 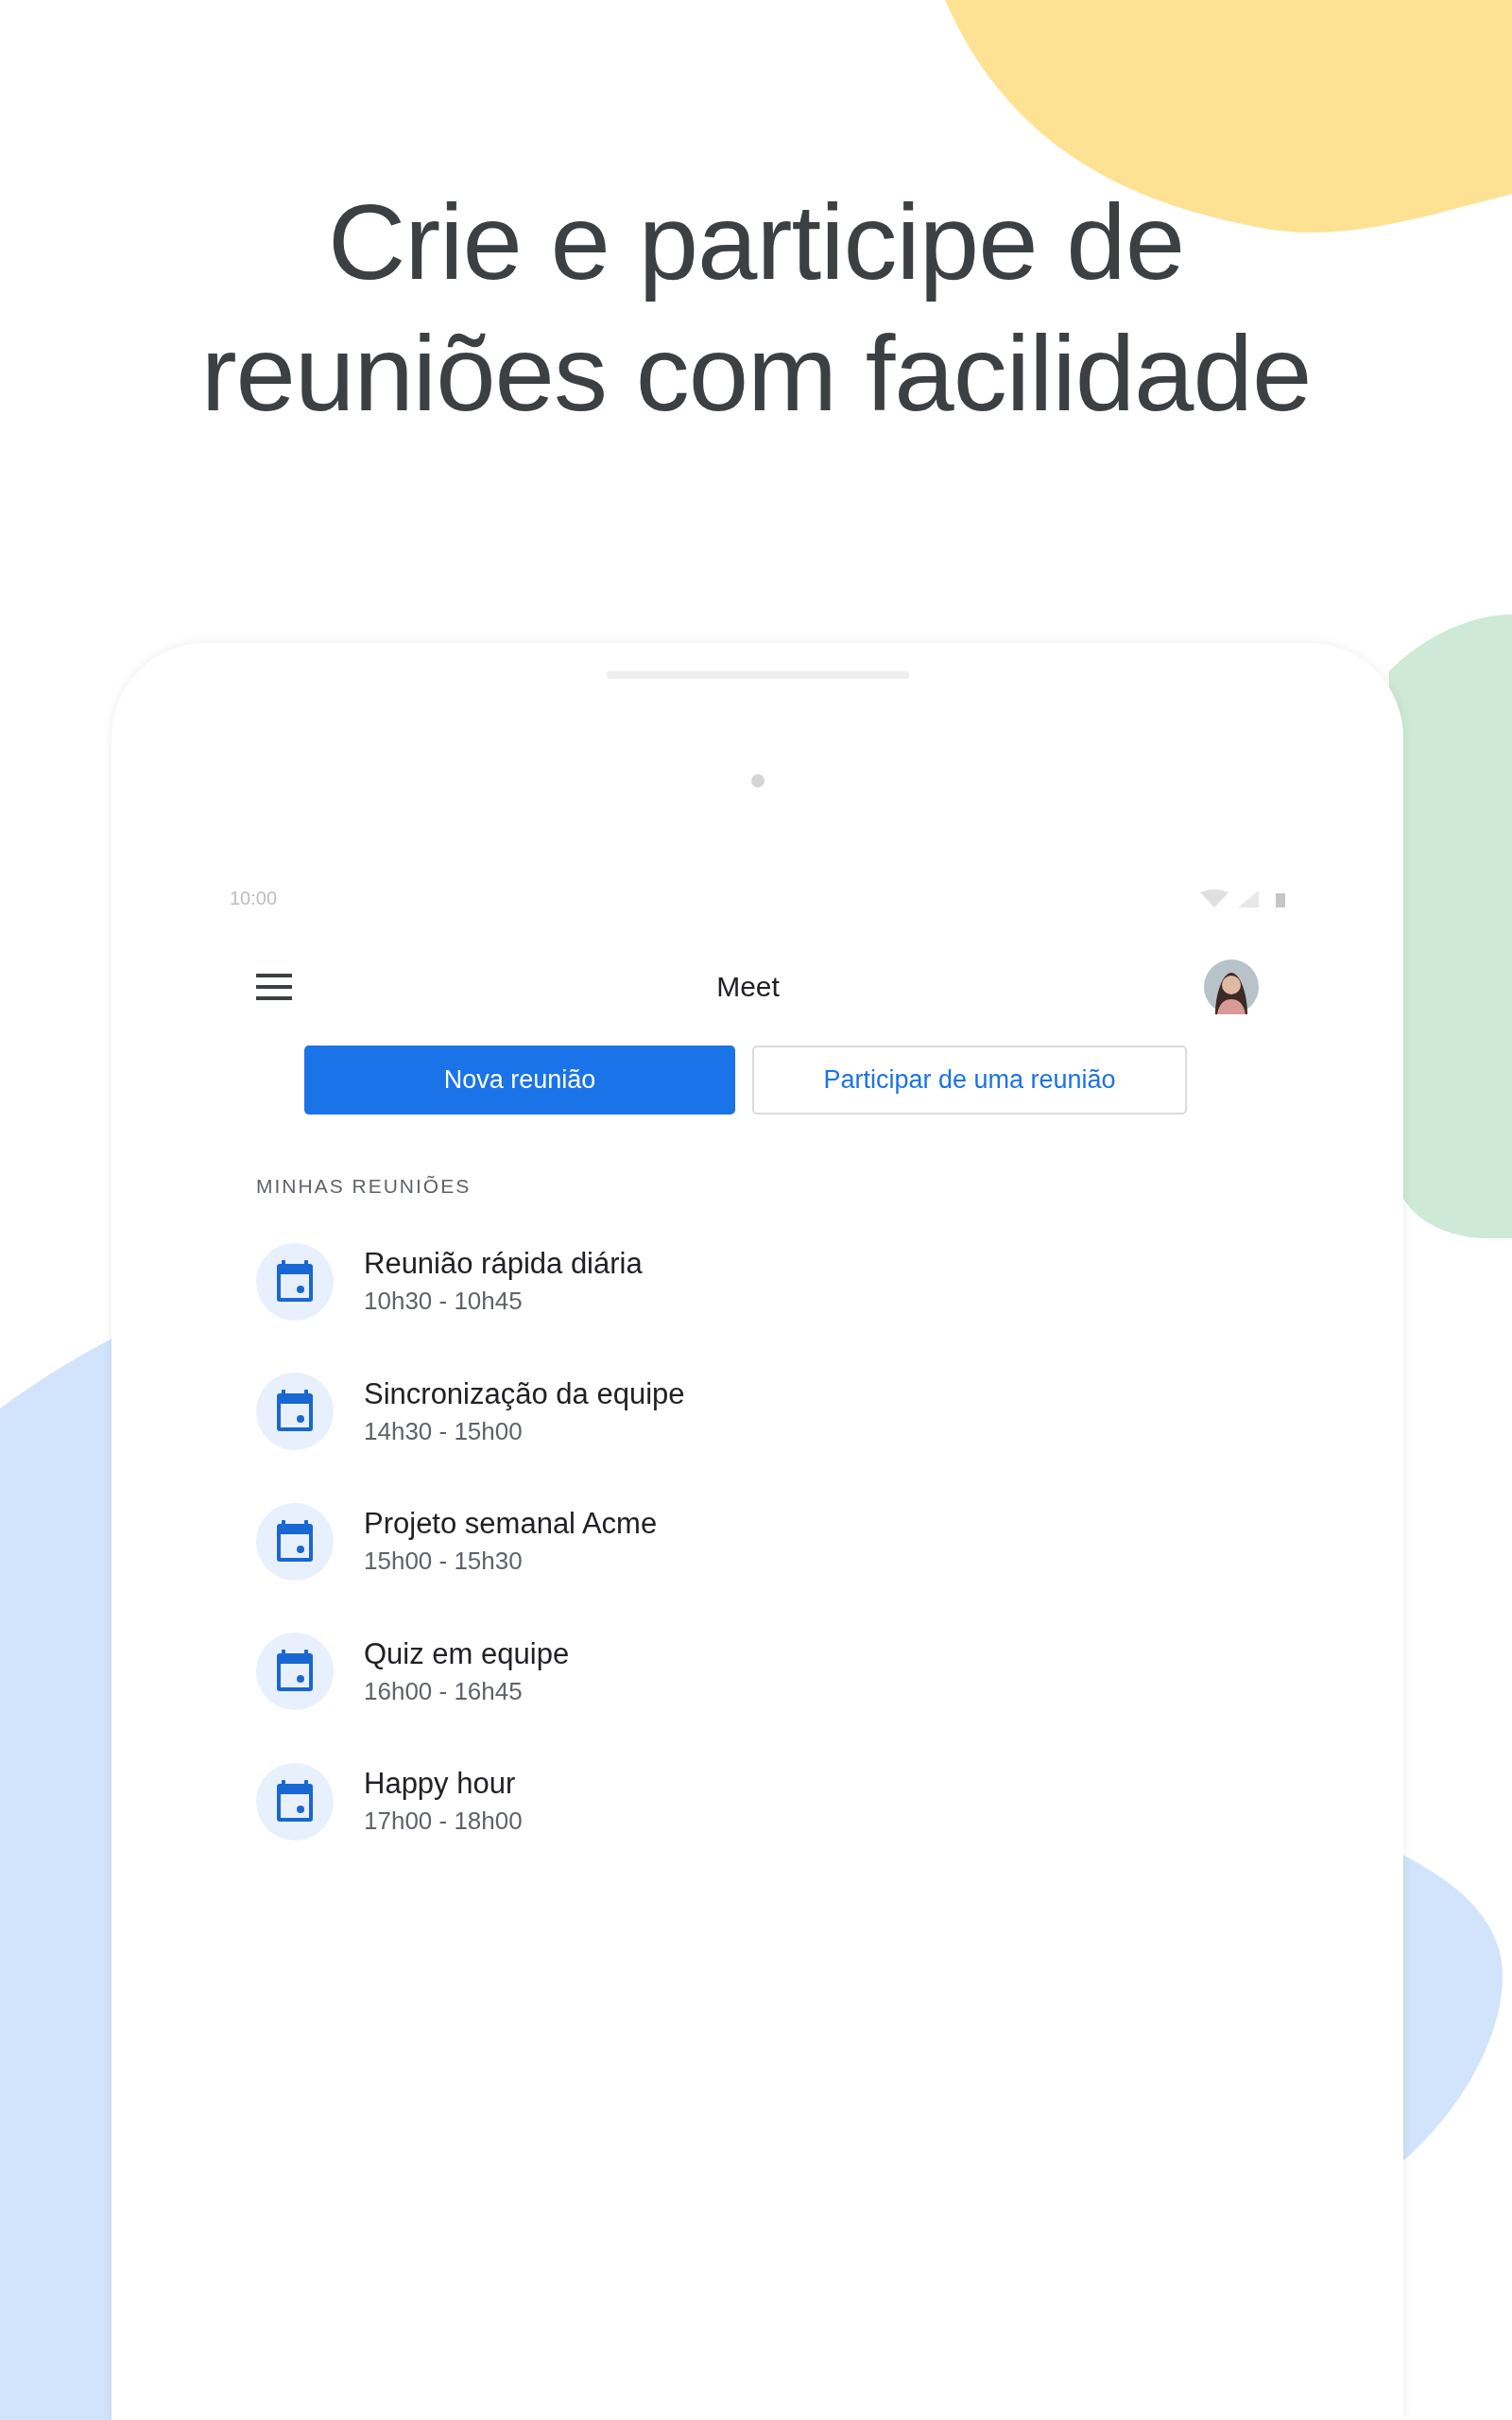 I want to click on meeting-time: 17h00 - 18h00, so click(x=443, y=1822).